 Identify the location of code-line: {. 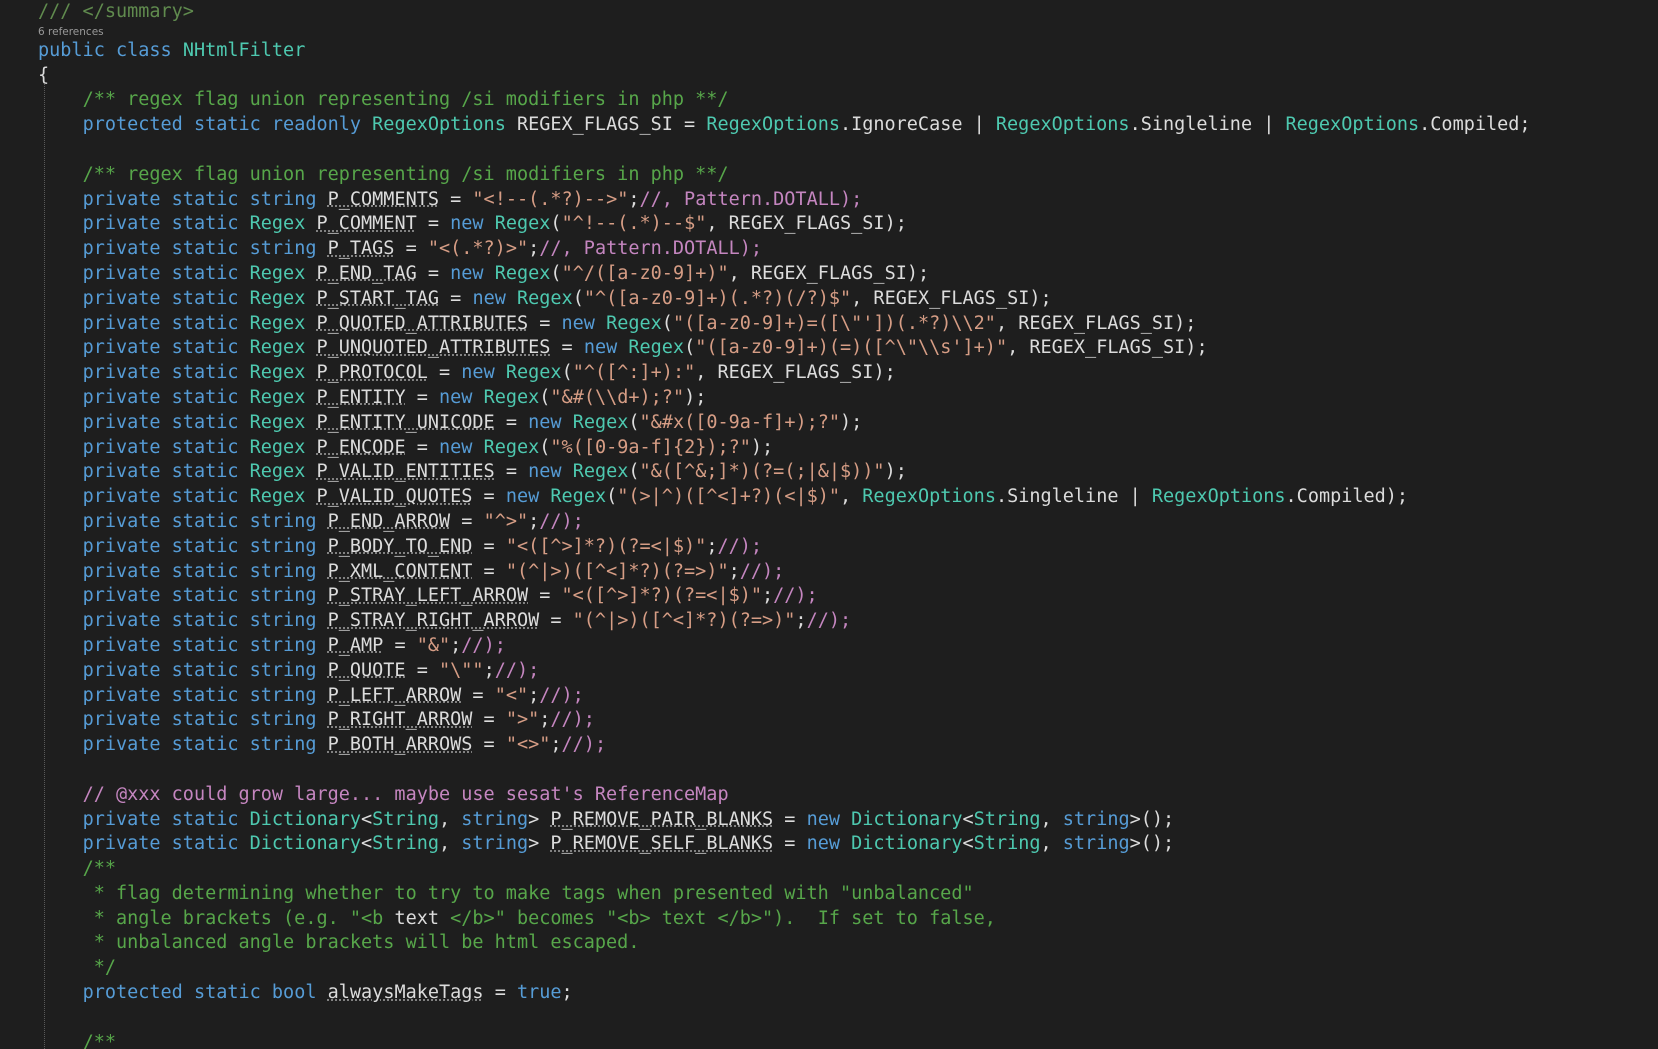
(848, 76).